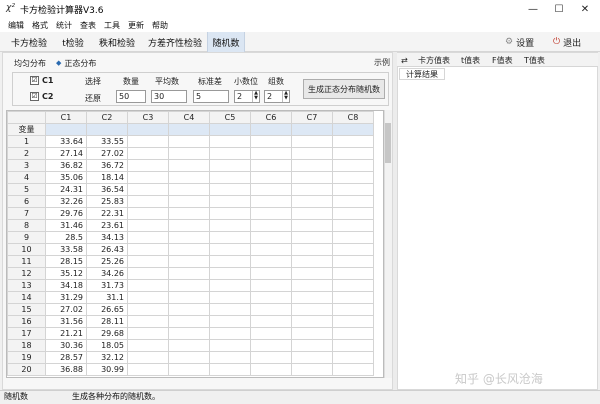 The image size is (600, 404). Describe the element at coordinates (255, 96) in the screenshot. I see `spinner-arrows-icon: ▲ ▼` at that location.